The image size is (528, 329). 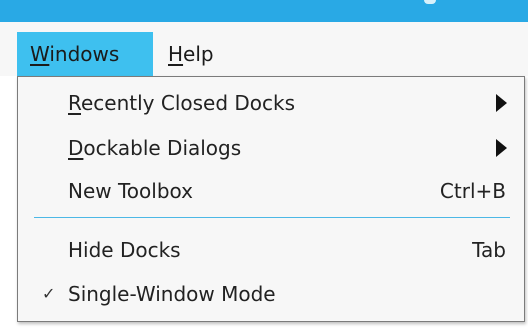 What do you see at coordinates (489, 250) in the screenshot?
I see `menu-item-shortcut: Tab` at bounding box center [489, 250].